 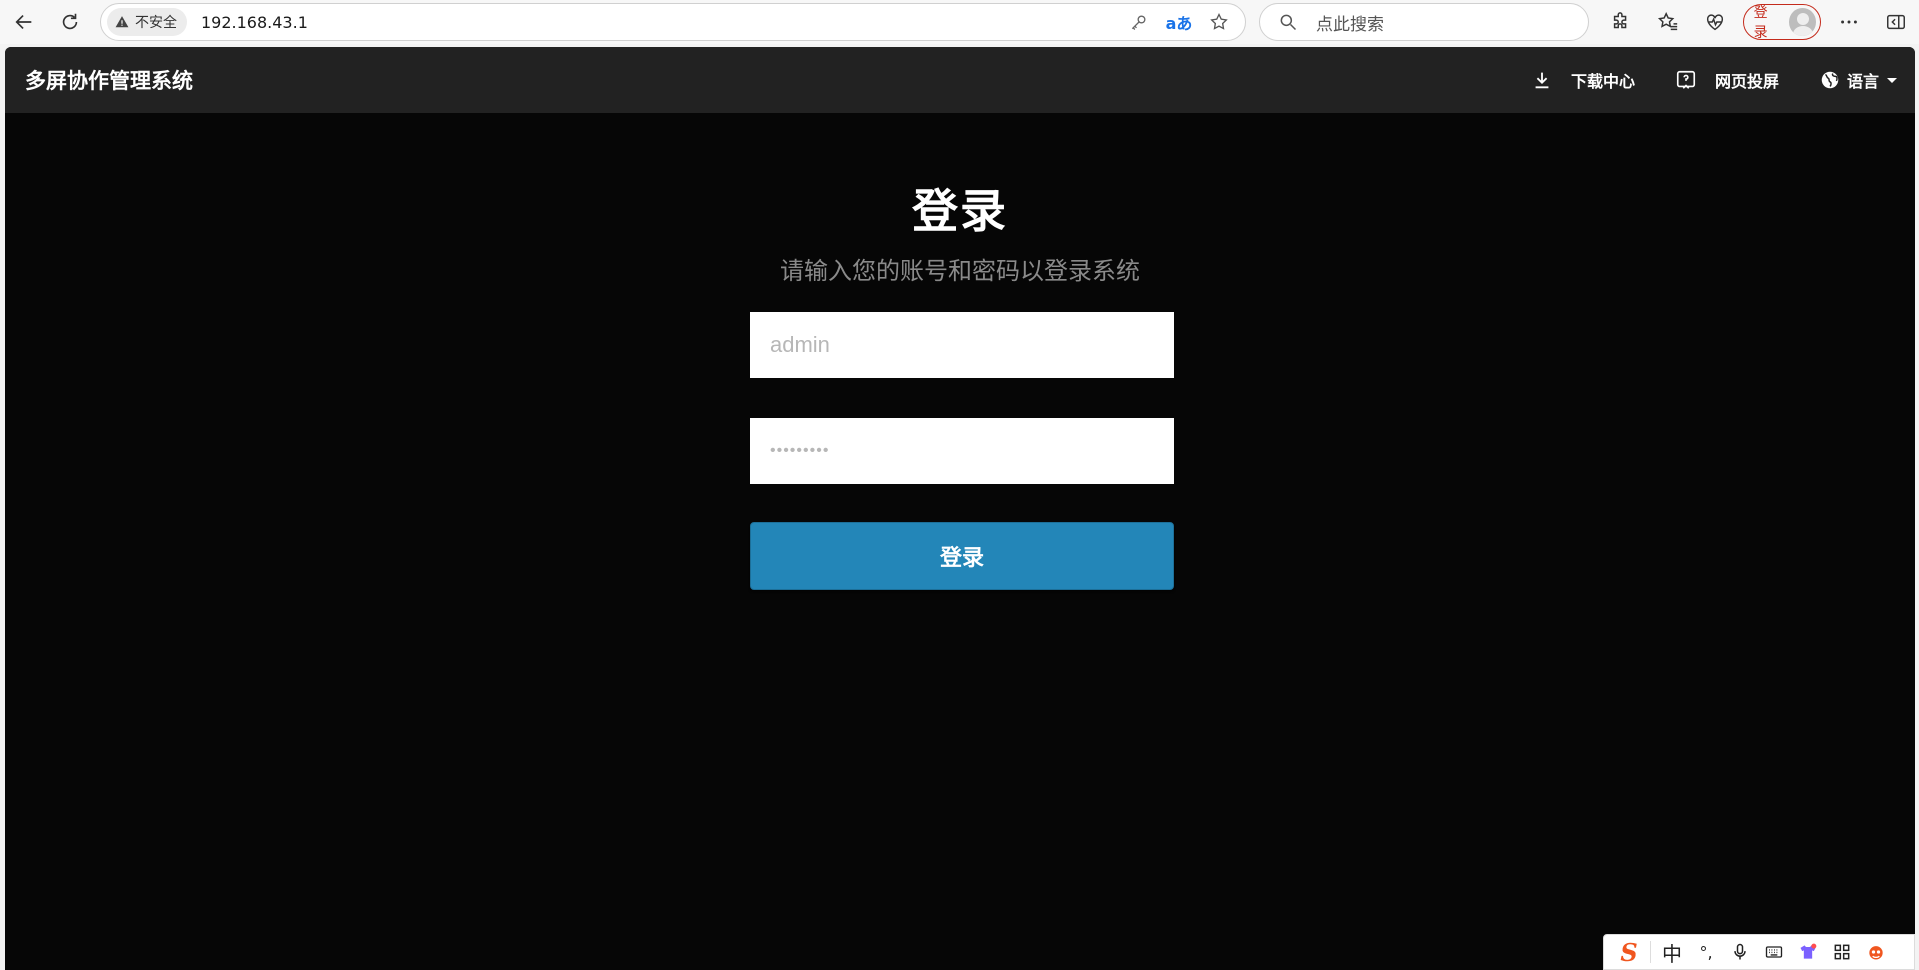 What do you see at coordinates (1686, 79) in the screenshot?
I see `screen-cast-icon` at bounding box center [1686, 79].